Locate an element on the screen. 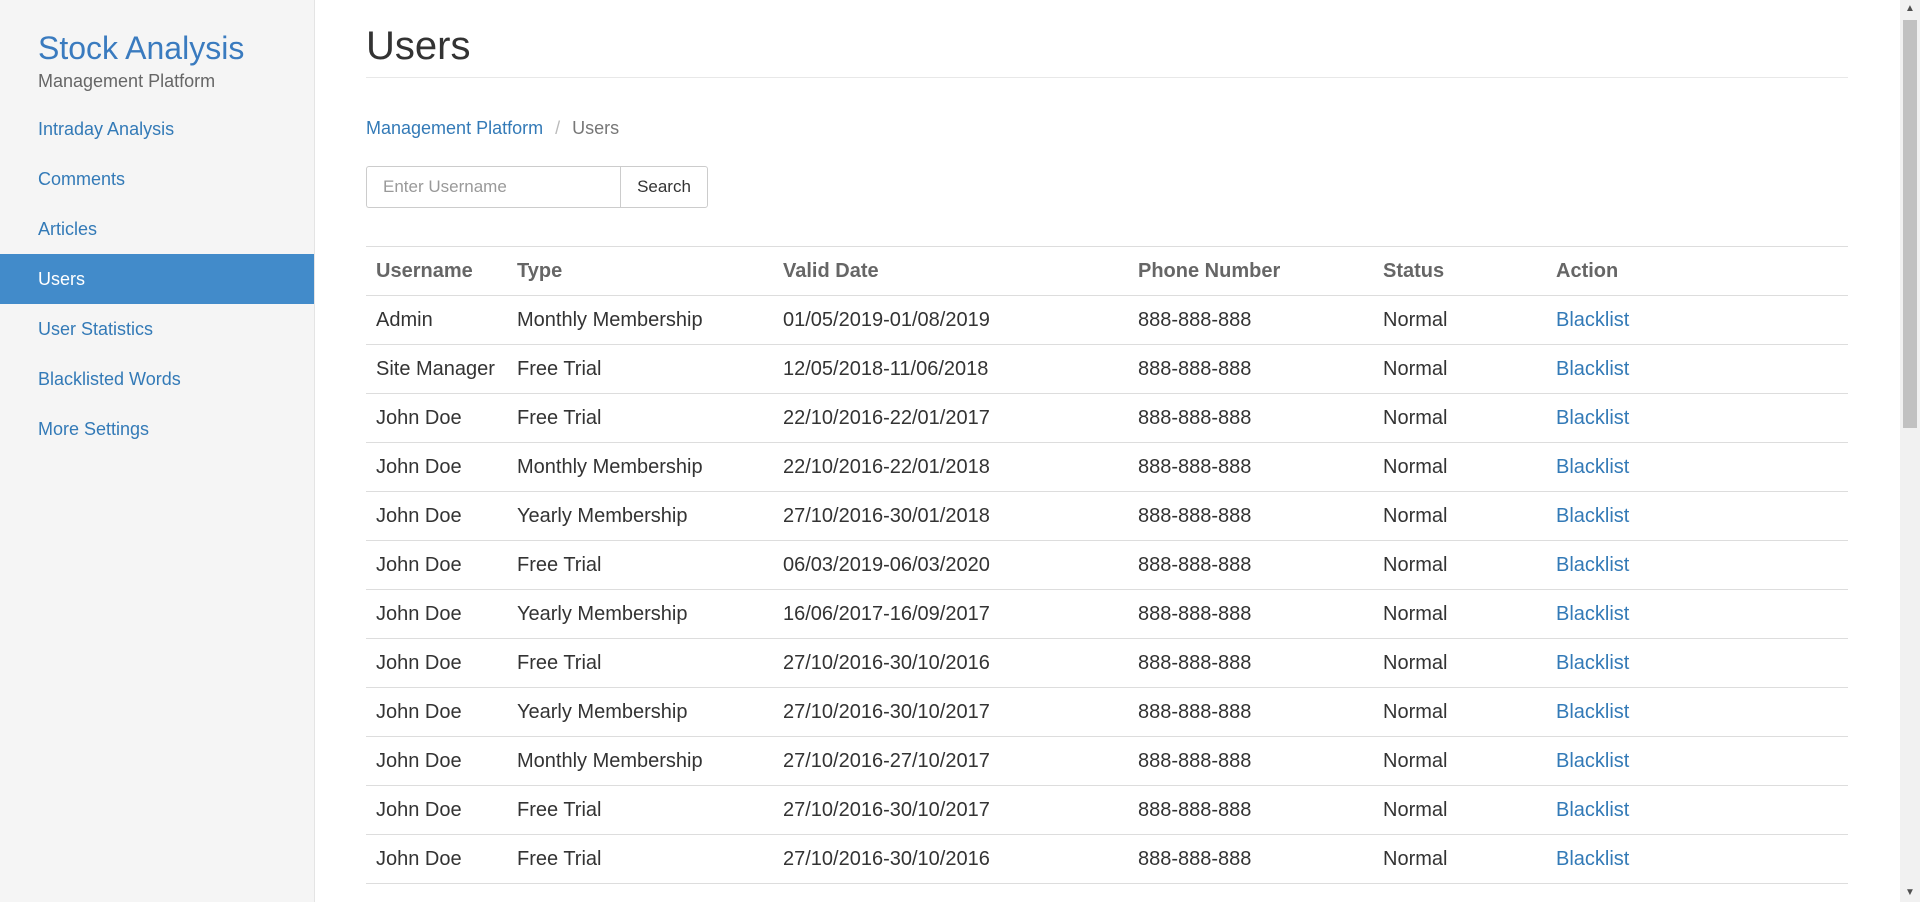 This screenshot has height=902, width=1920. cell-type: Monthly Membership is located at coordinates (640, 761).